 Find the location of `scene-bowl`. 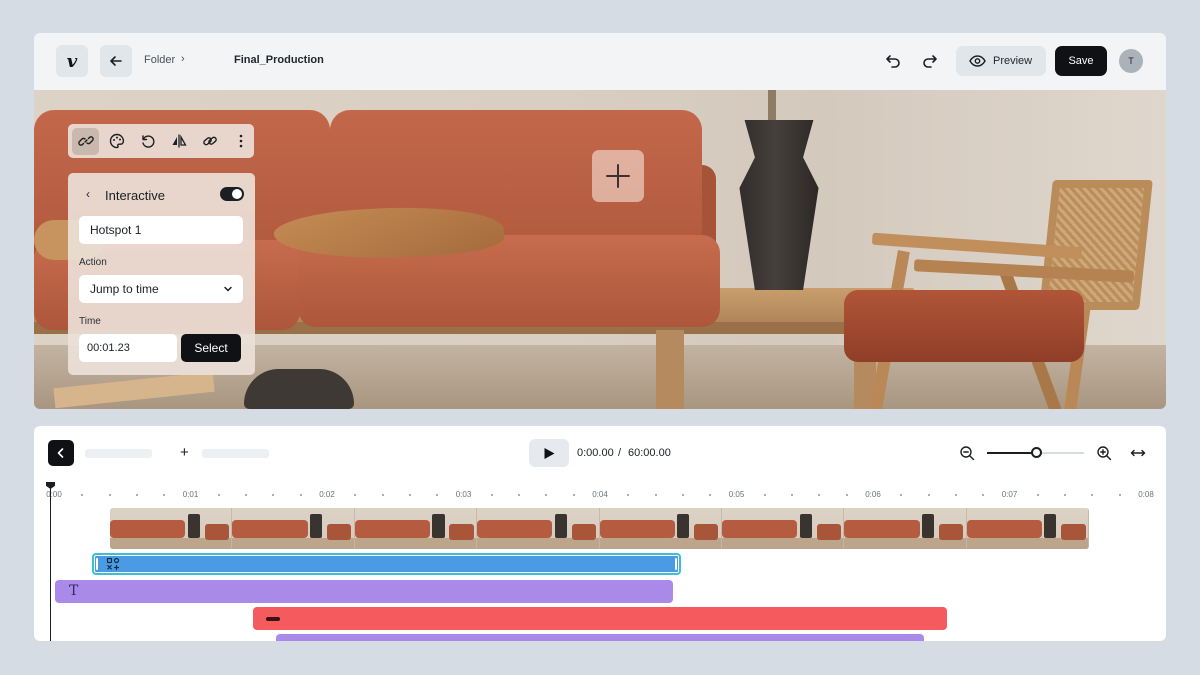

scene-bowl is located at coordinates (299, 389).